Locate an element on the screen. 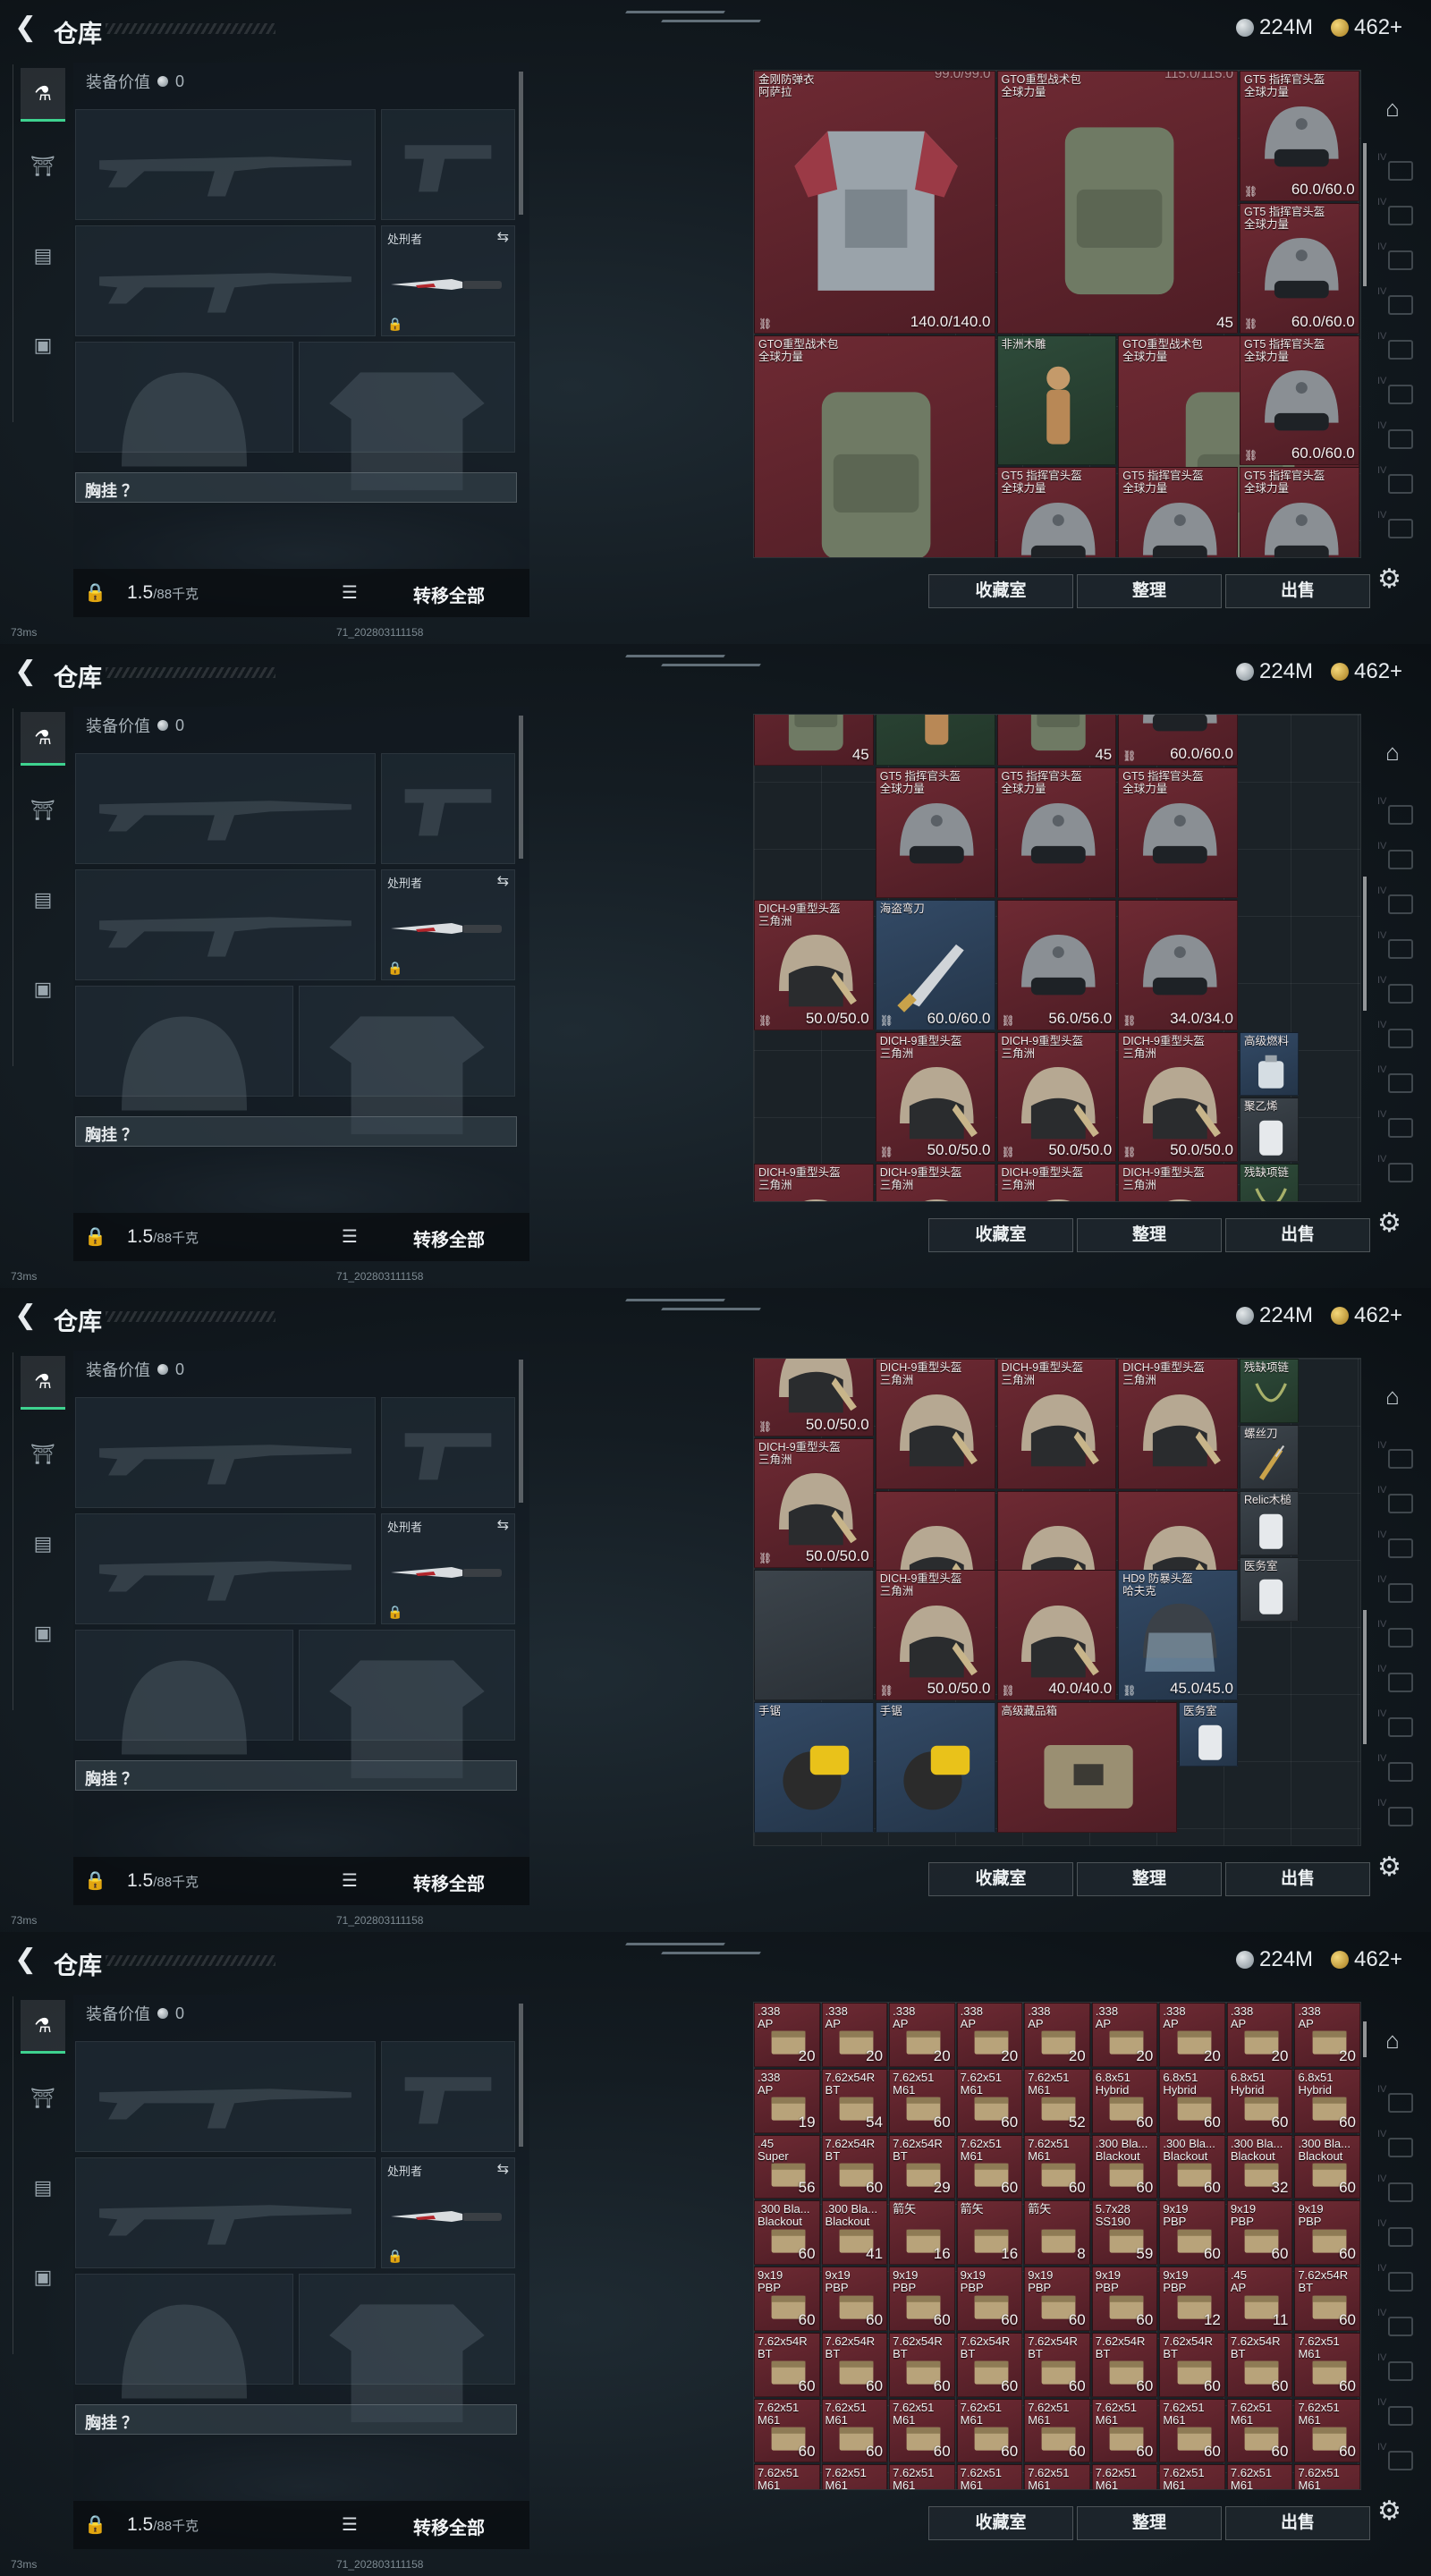 This screenshot has height=2576, width=1431. stash-scrollbar is located at coordinates (1365, 944).